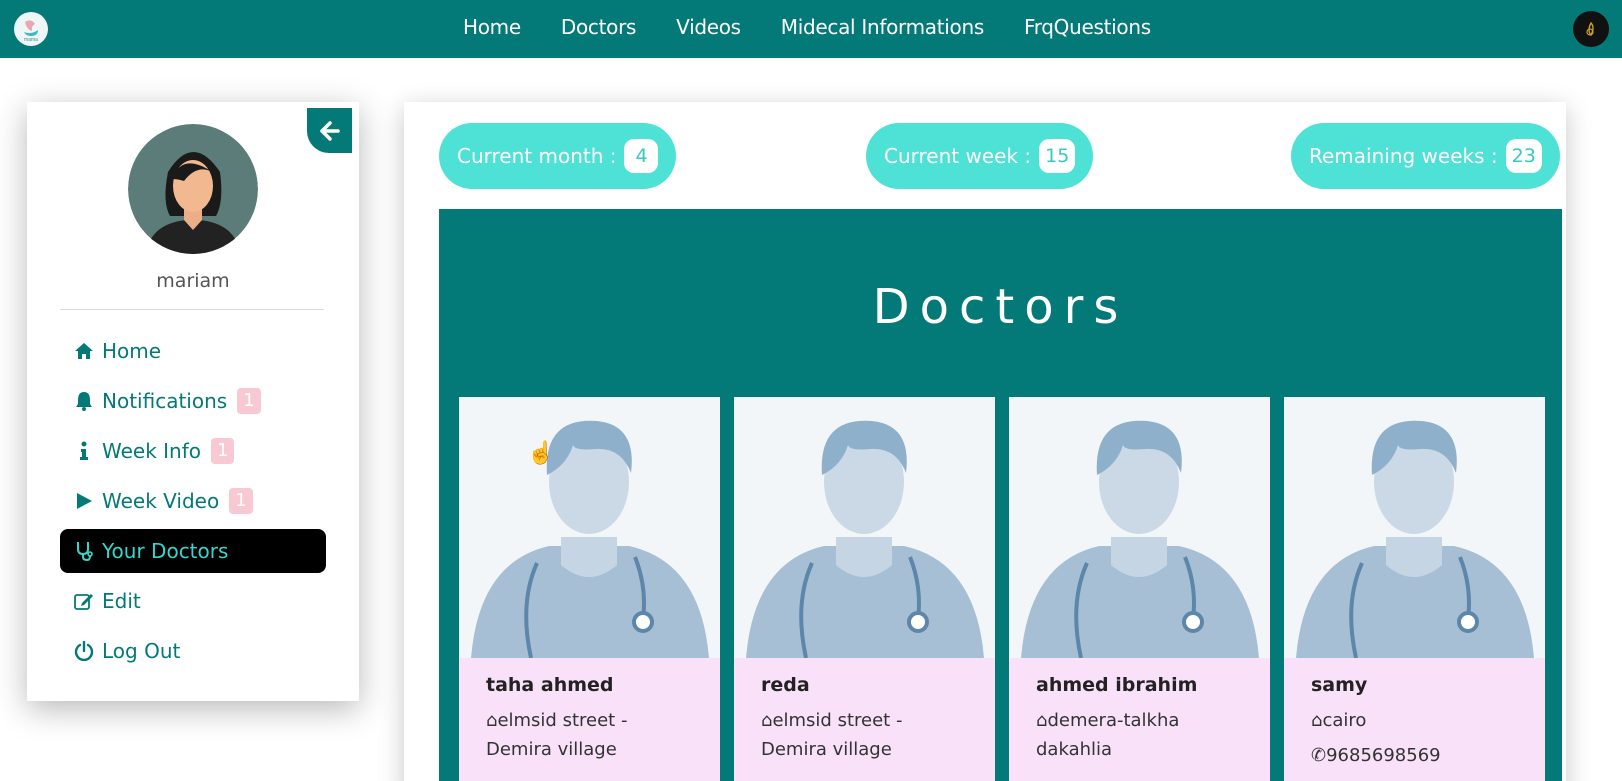 Image resolution: width=1622 pixels, height=781 pixels. What do you see at coordinates (1319, 755) in the screenshot?
I see `phone-icon: ✆` at bounding box center [1319, 755].